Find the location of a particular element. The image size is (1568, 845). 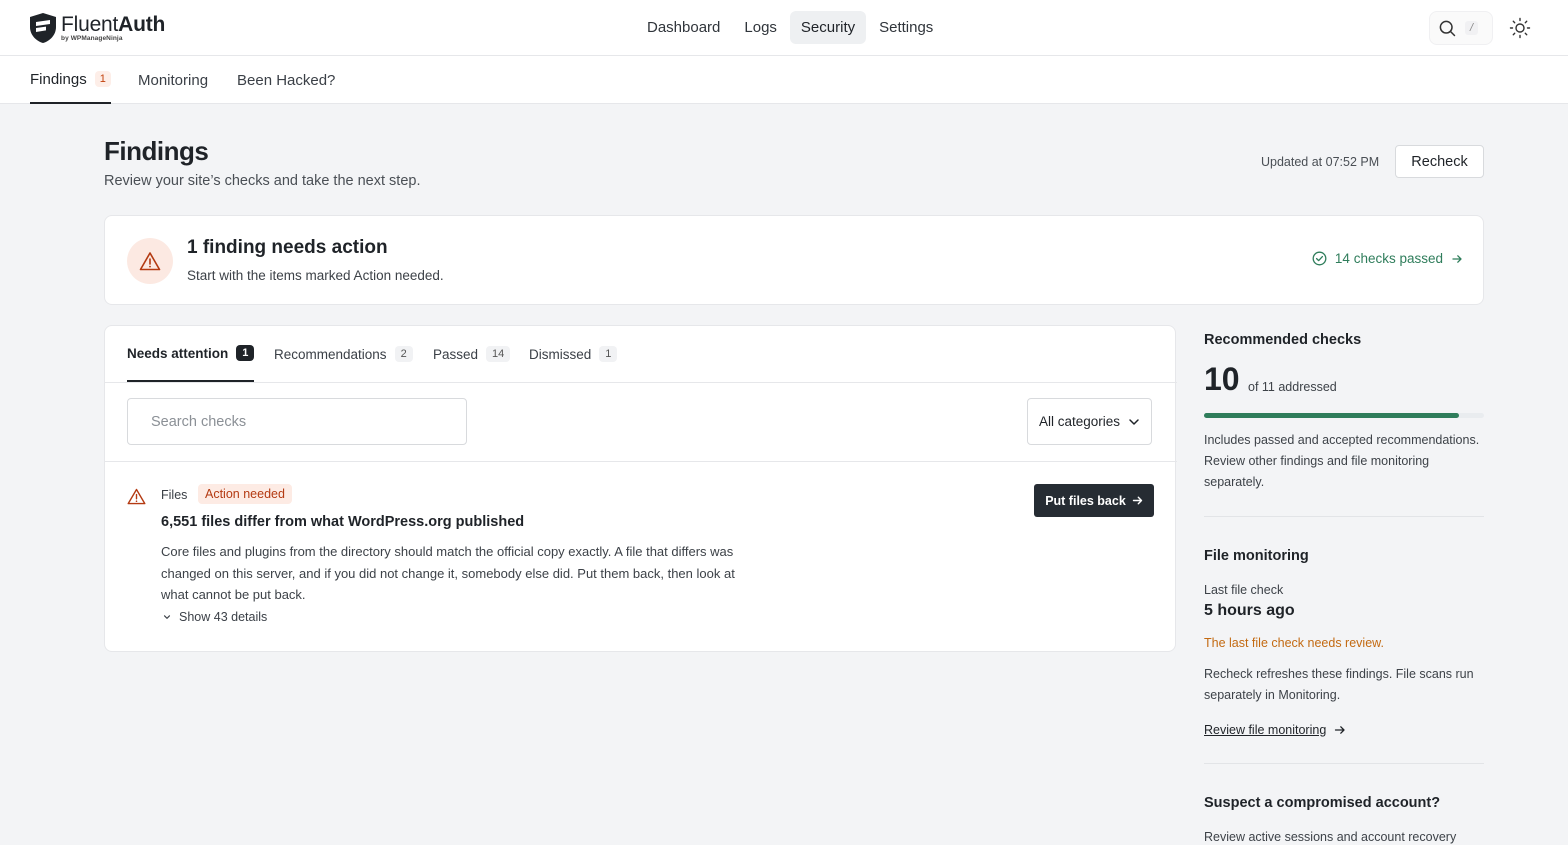

search-shortcut-key: / is located at coordinates (1472, 28).